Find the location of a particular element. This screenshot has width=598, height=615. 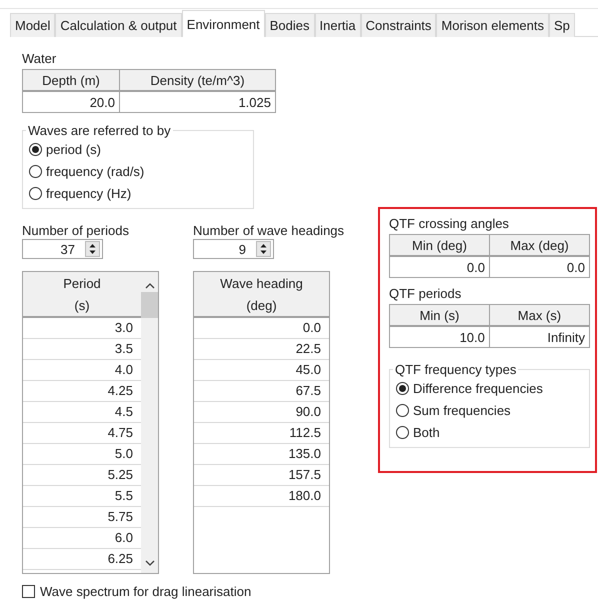

radio-label: Sum frequencies is located at coordinates (462, 410).